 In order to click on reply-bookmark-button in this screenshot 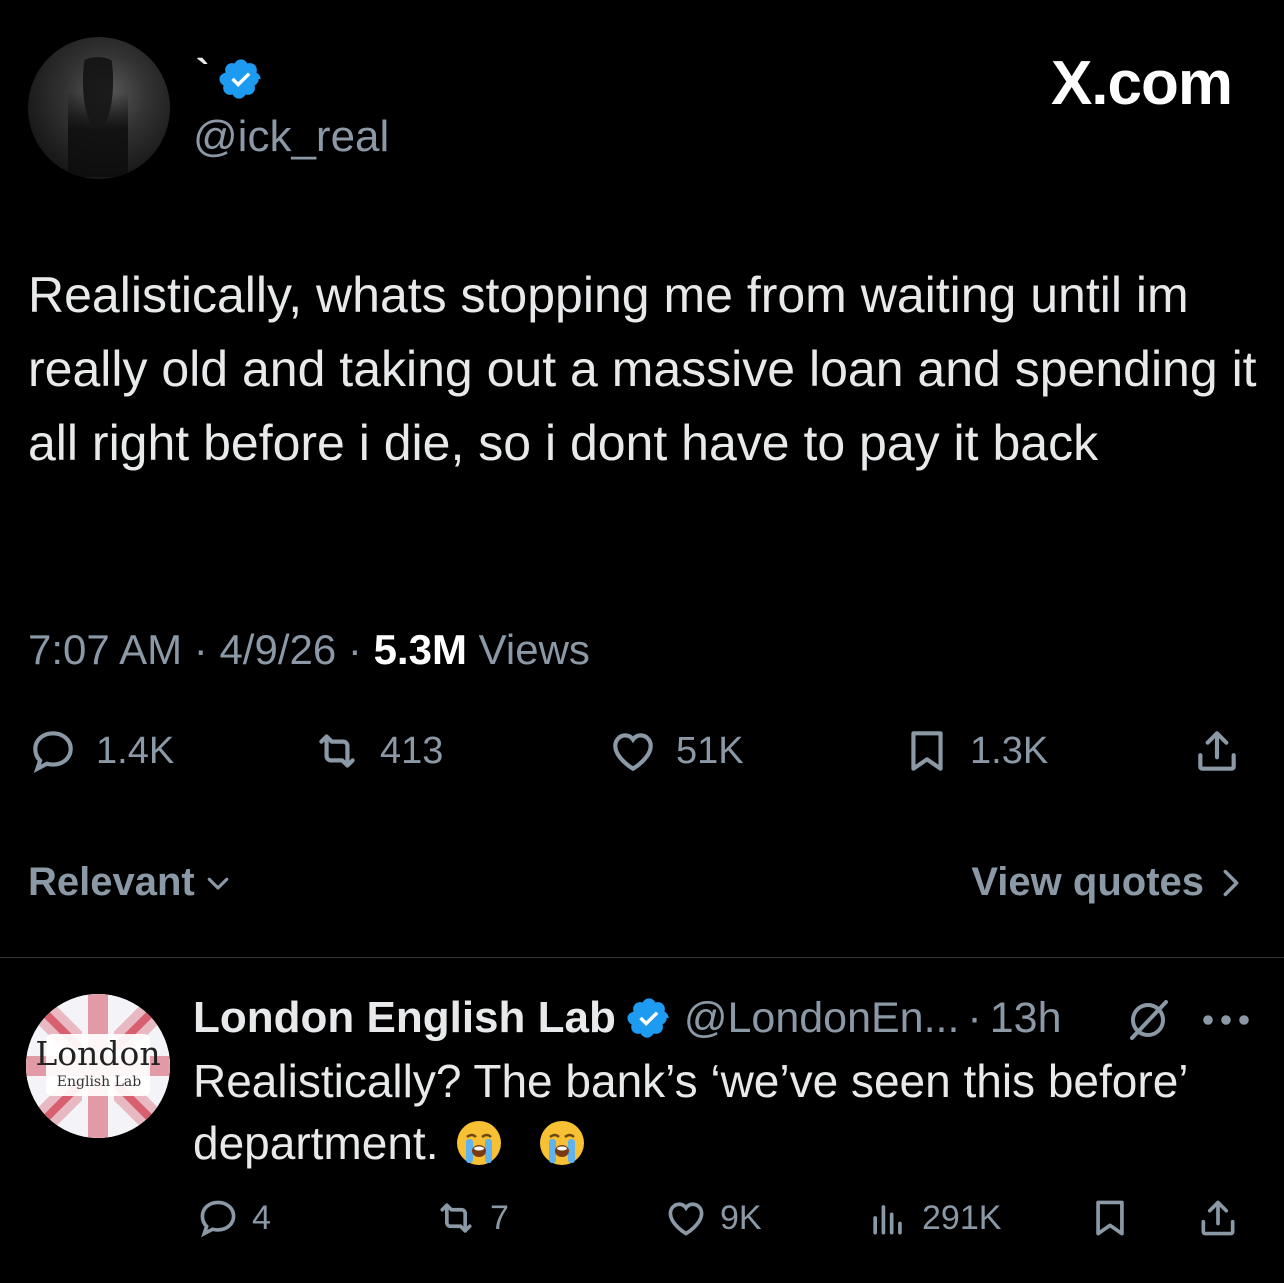, I will do `click(1110, 1218)`.